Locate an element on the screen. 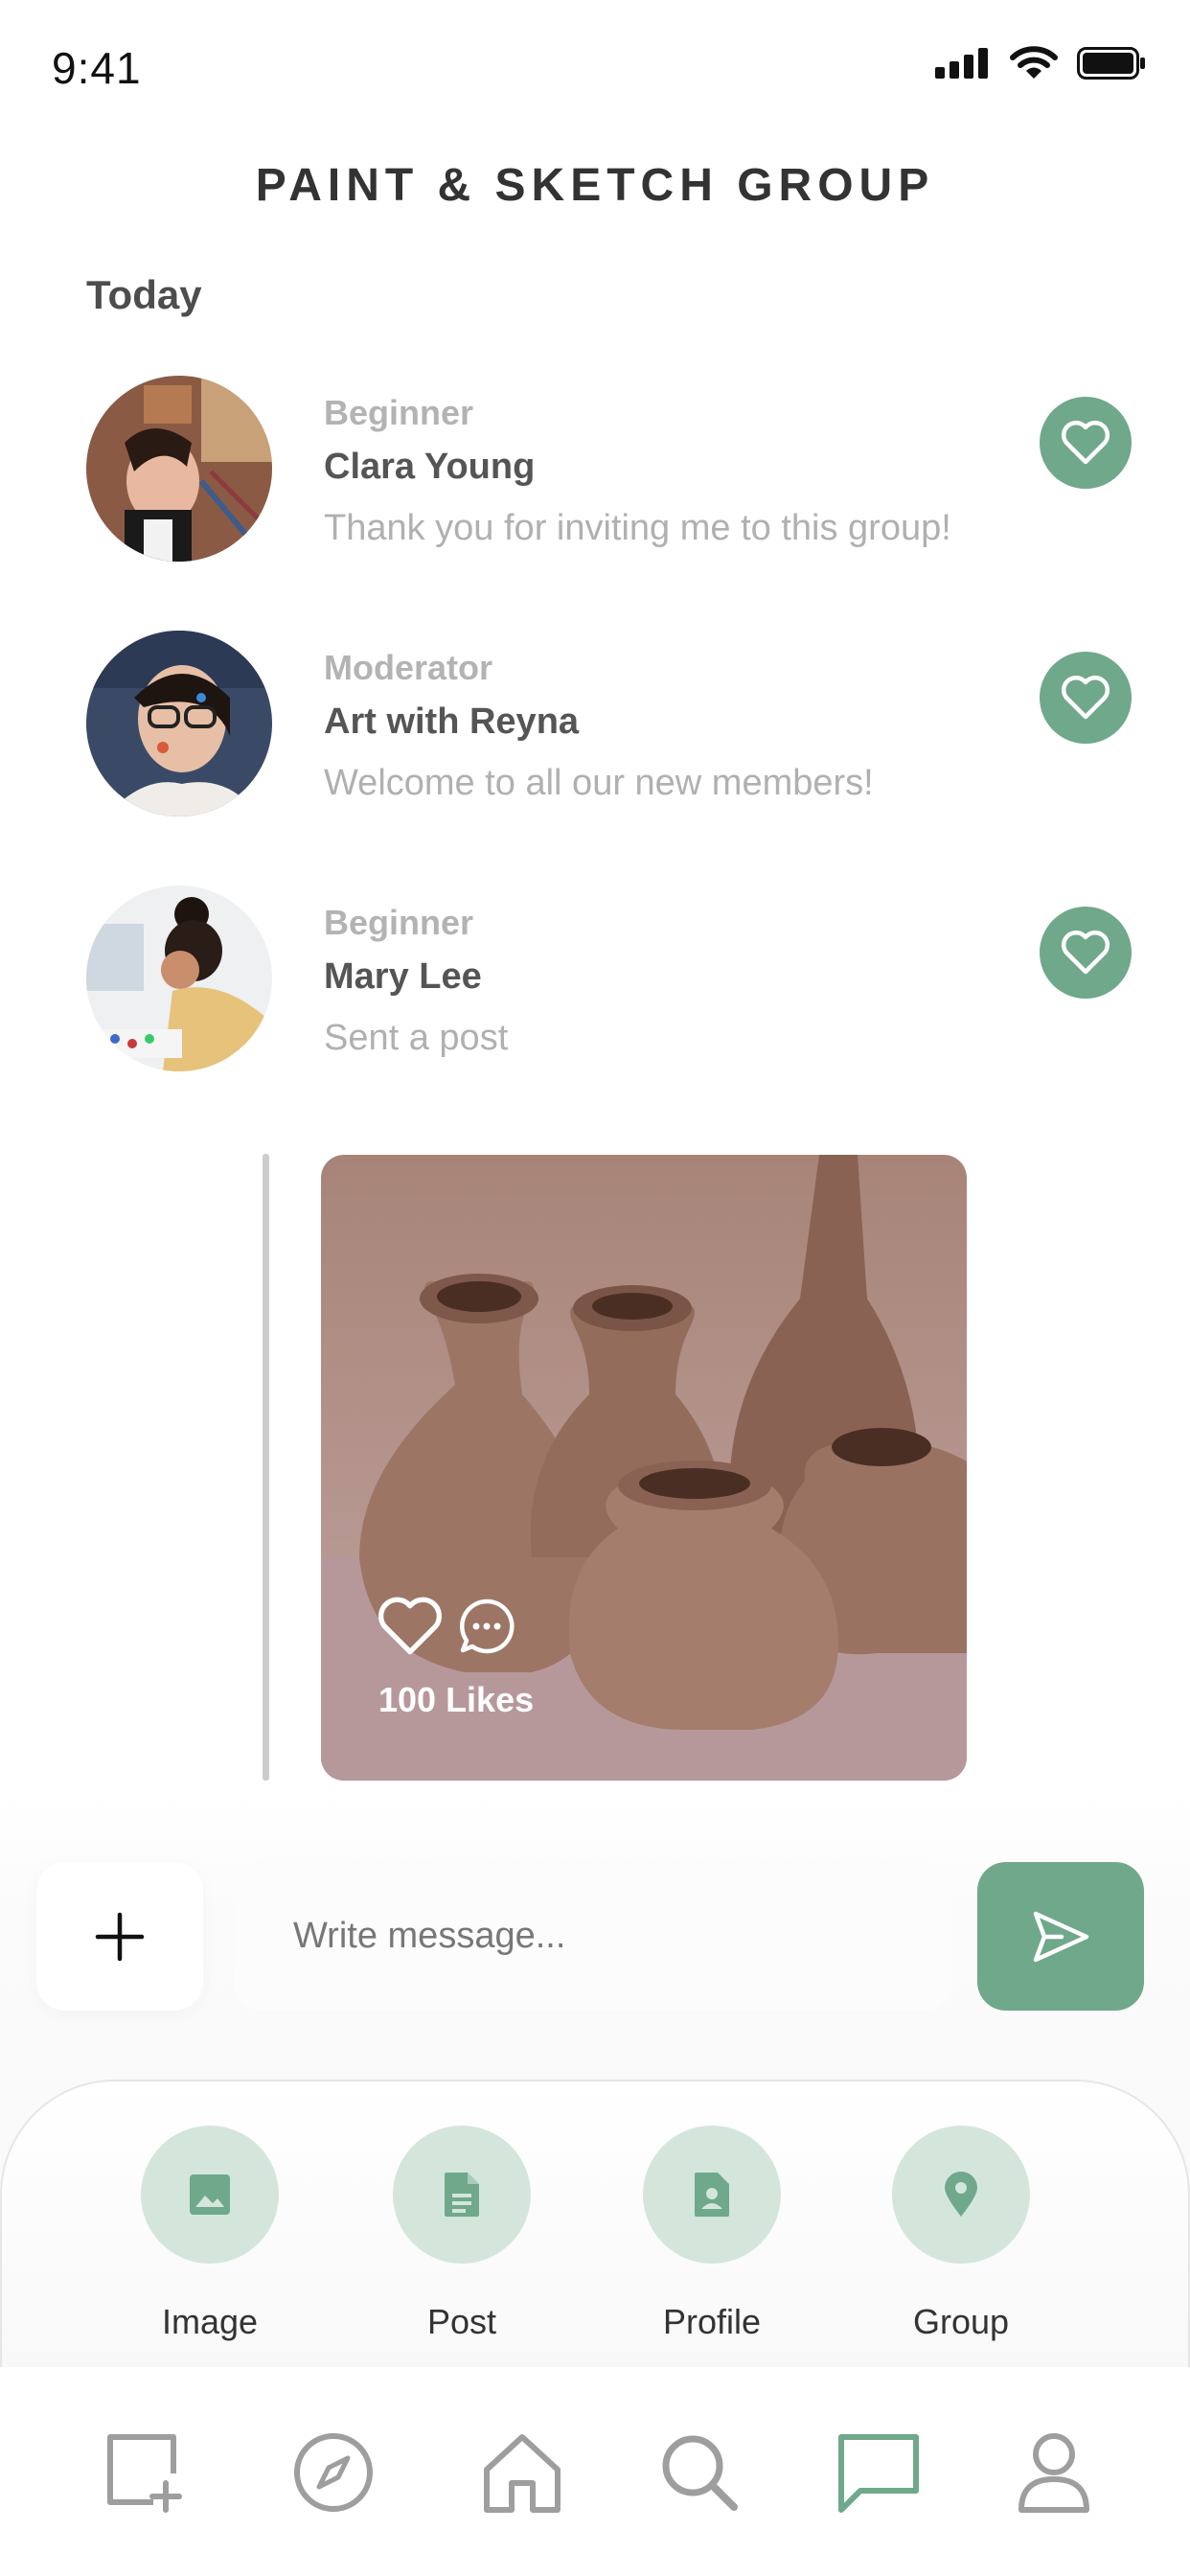  member-name: Clara Young is located at coordinates (429, 467).